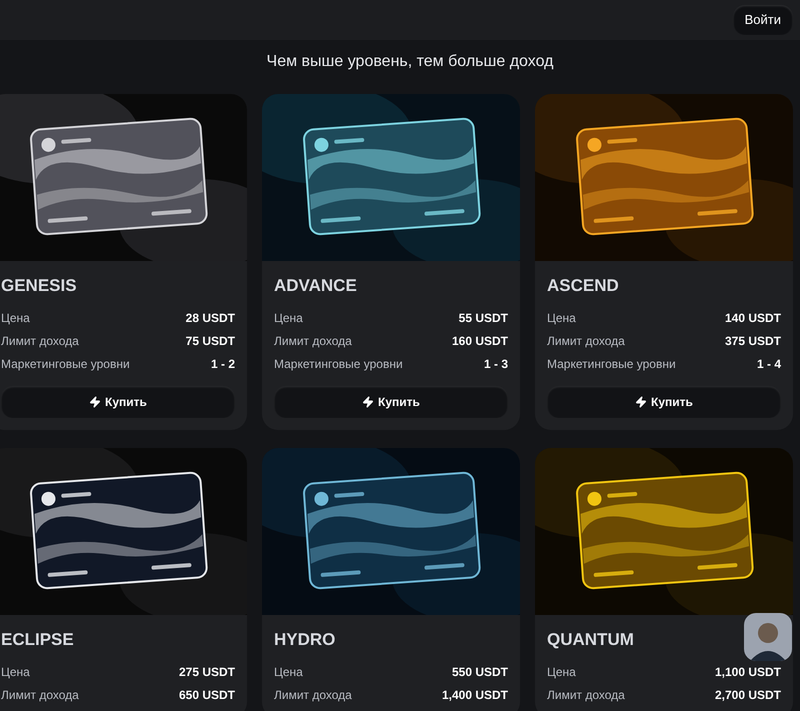  What do you see at coordinates (591, 639) in the screenshot?
I see `plan-title: QUANTUM` at bounding box center [591, 639].